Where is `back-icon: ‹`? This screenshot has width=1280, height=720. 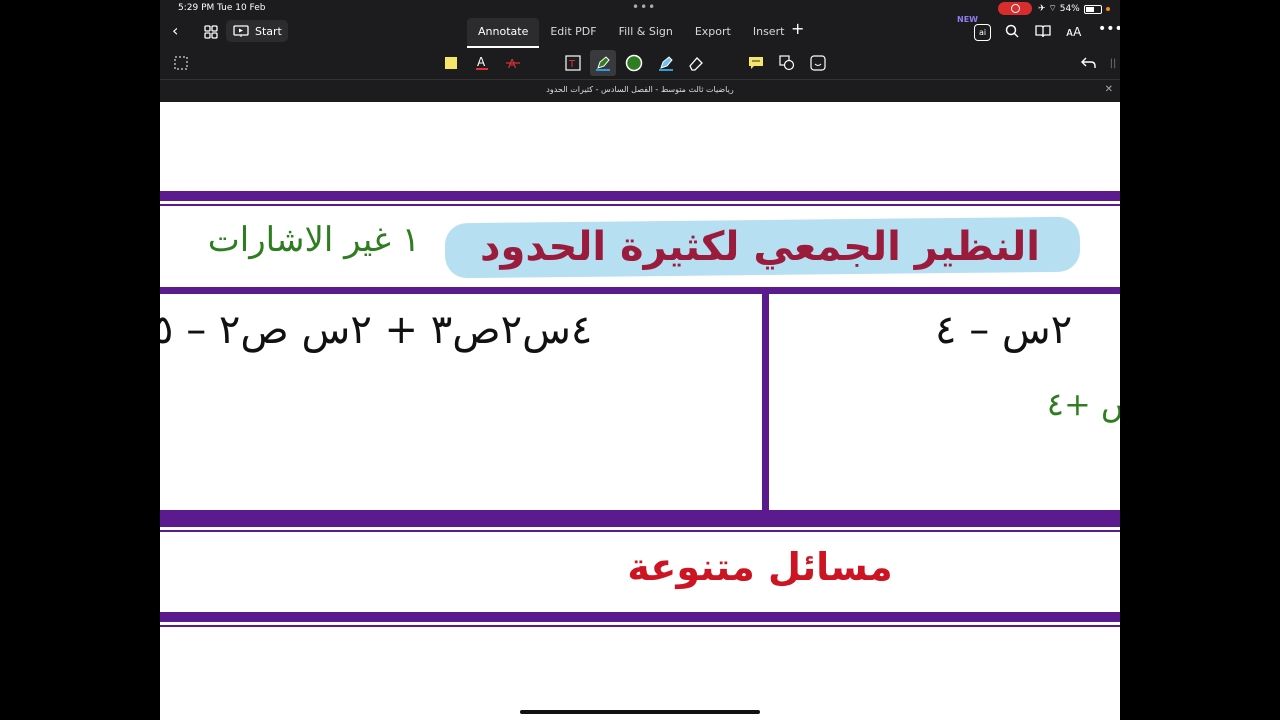
back-icon: ‹ is located at coordinates (175, 31).